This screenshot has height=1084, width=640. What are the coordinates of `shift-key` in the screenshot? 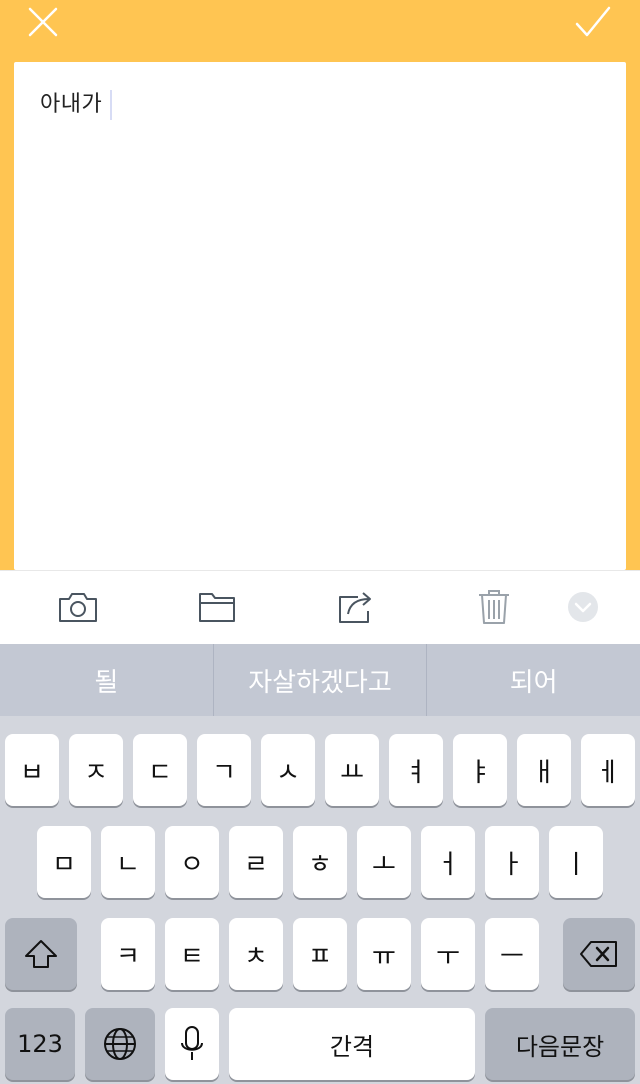 It's located at (41, 954).